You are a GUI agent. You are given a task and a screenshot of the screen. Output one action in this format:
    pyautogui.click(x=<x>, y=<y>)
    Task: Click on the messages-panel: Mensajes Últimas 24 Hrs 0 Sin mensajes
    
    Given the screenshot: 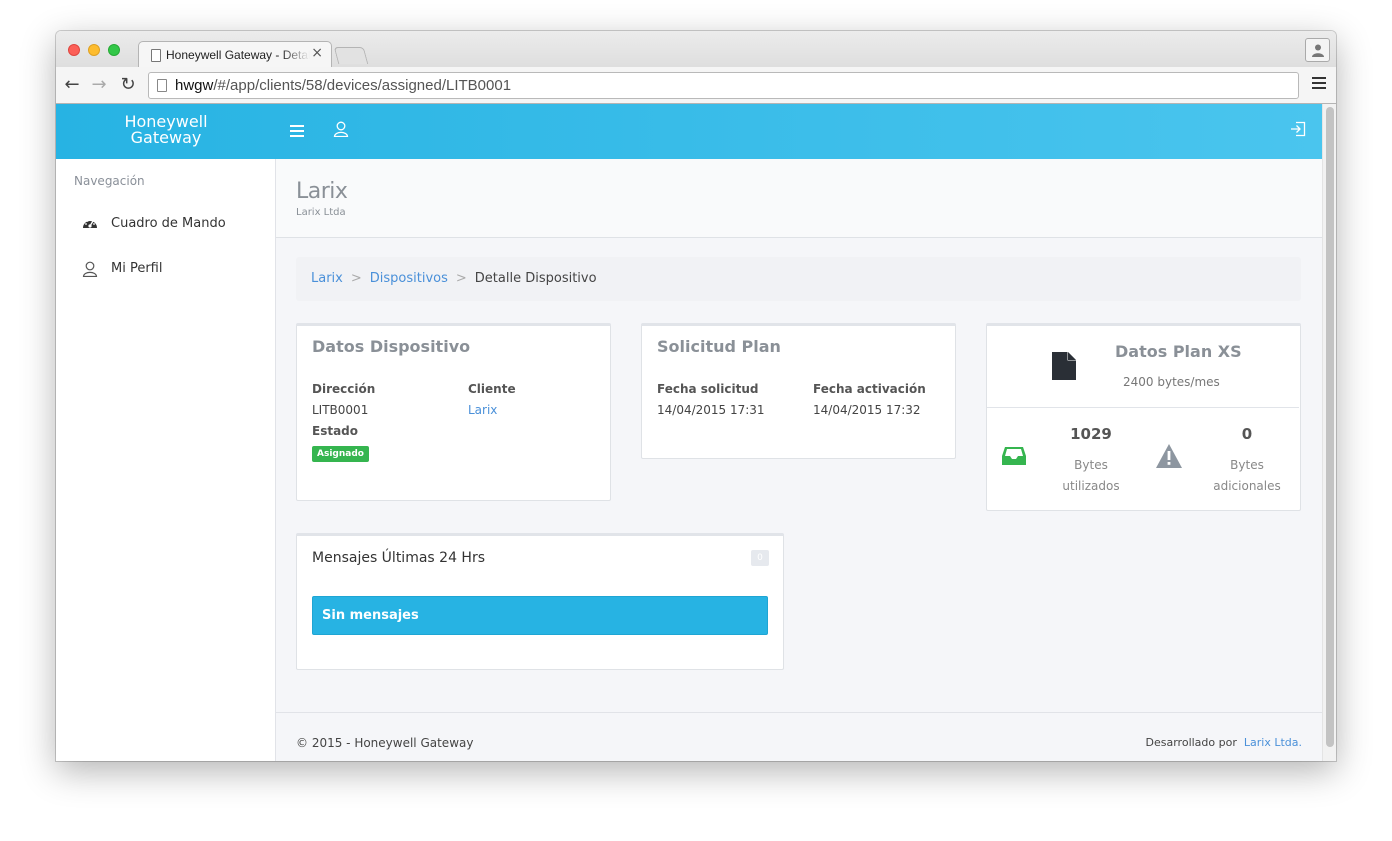 What is the action you would take?
    pyautogui.click(x=540, y=601)
    